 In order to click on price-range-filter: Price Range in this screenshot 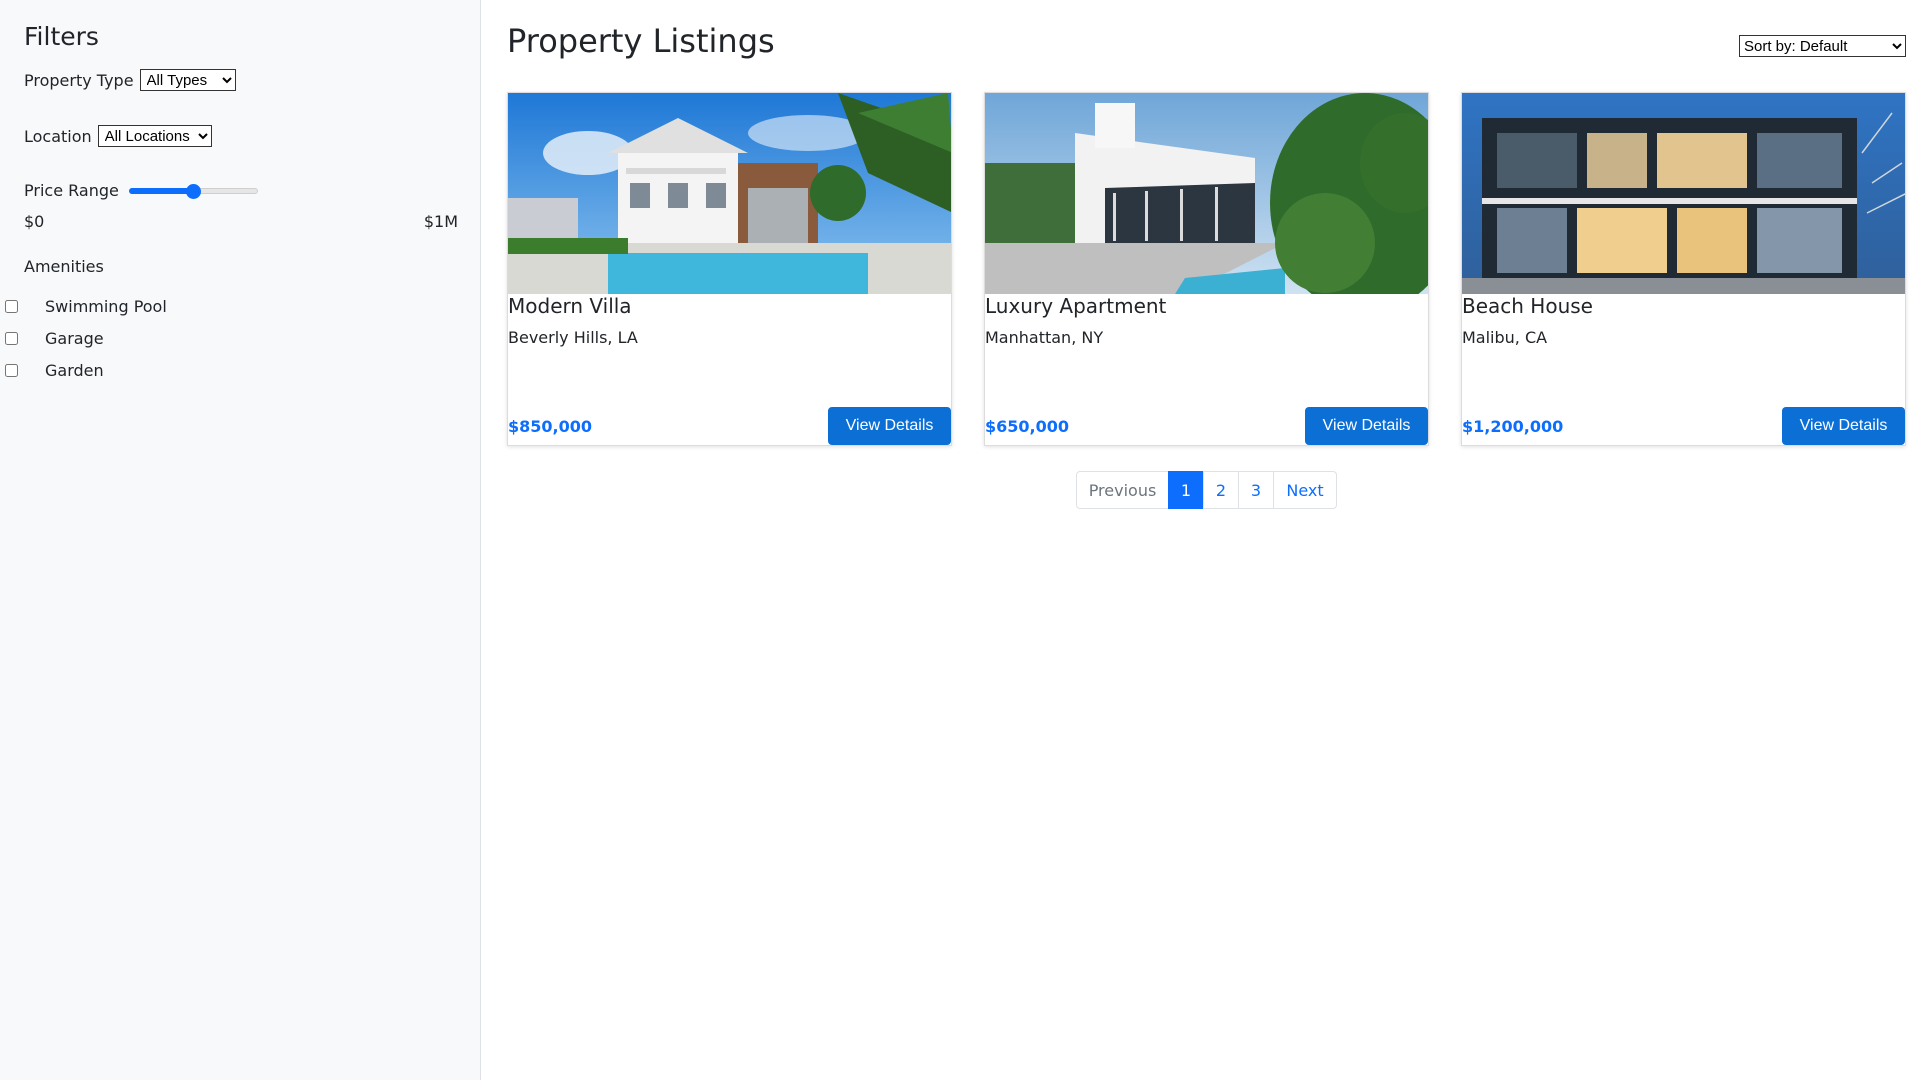, I will do `click(240, 190)`.